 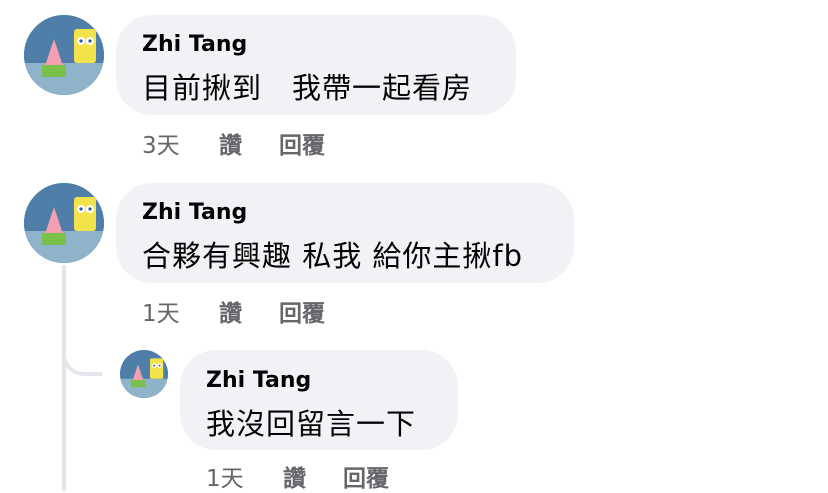 I want to click on comment-text: 我沒回留言一下, so click(x=311, y=424).